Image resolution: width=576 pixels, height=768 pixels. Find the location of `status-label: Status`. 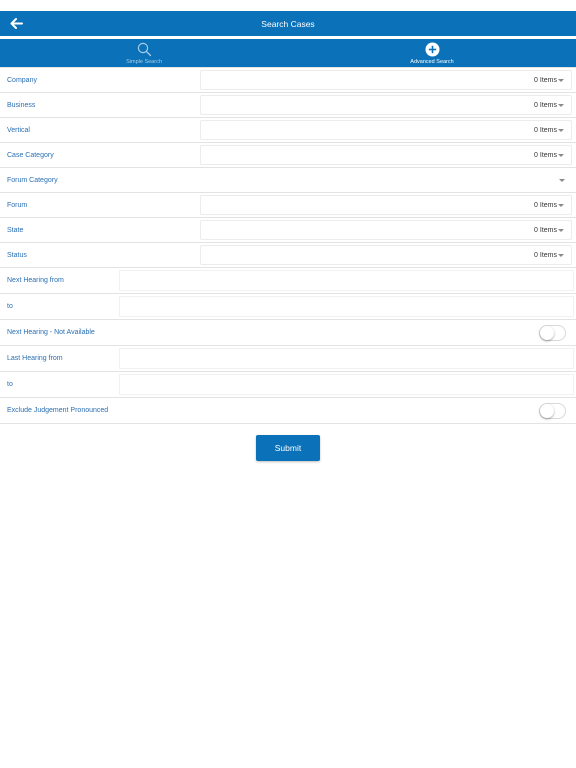

status-label: Status is located at coordinates (17, 255).